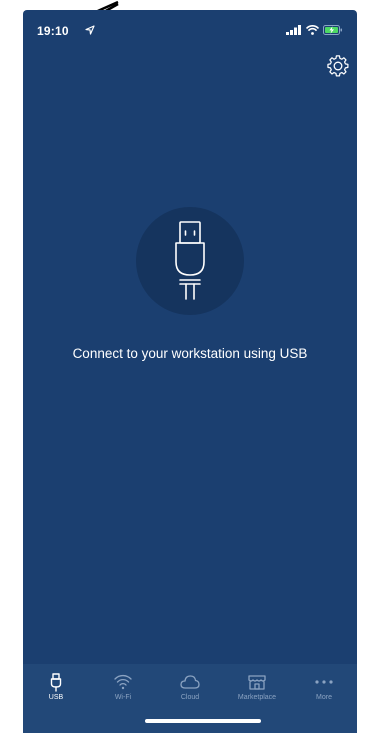 This screenshot has width=365, height=733. I want to click on tab-marketplace: Marketplace, so click(257, 688).